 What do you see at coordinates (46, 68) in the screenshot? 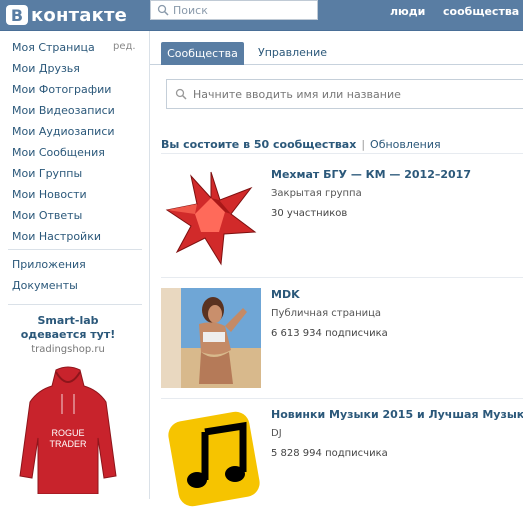
I see `sidebar-item-friends: Мои Друзья` at bounding box center [46, 68].